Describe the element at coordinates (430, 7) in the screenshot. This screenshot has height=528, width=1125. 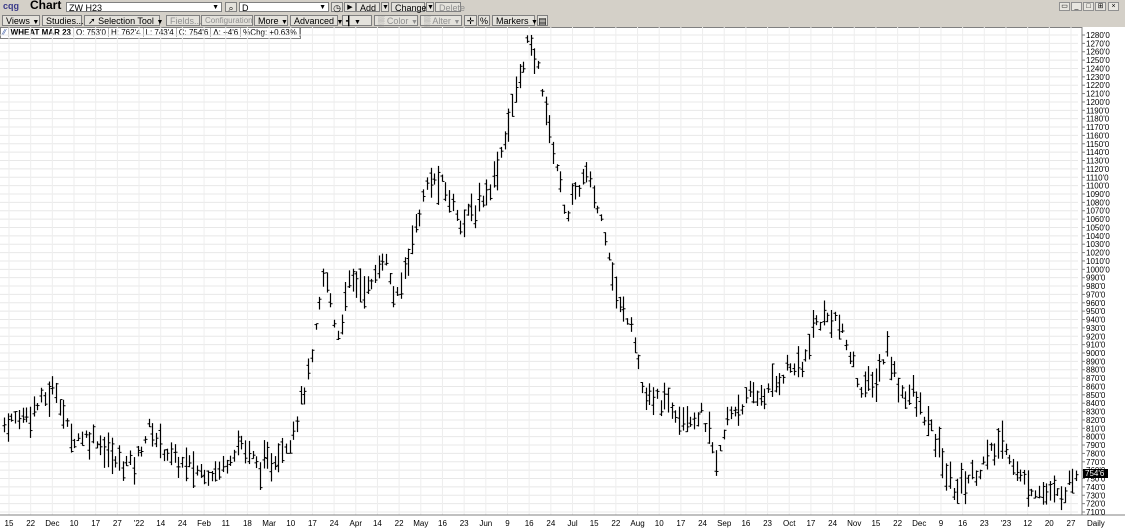
I see `change-dropdown-icon: ▼` at that location.